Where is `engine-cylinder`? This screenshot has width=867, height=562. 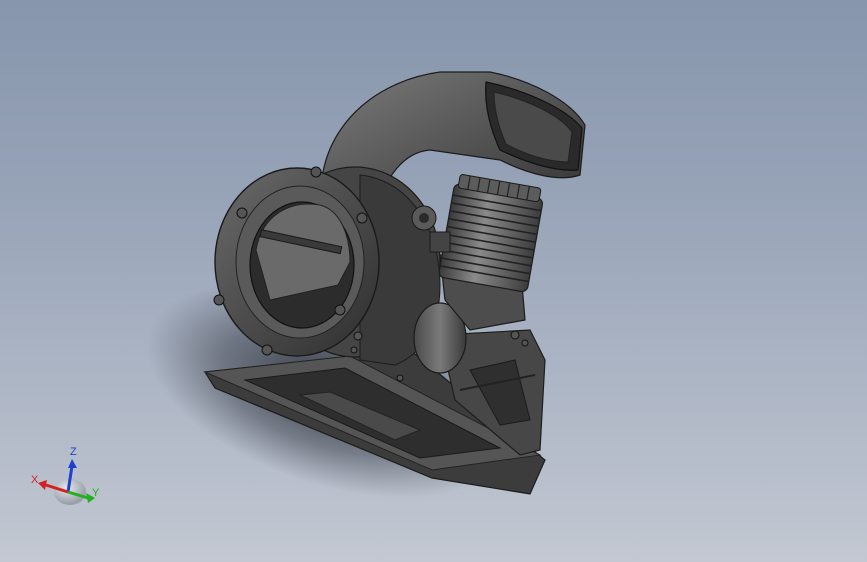 engine-cylinder is located at coordinates (491, 233).